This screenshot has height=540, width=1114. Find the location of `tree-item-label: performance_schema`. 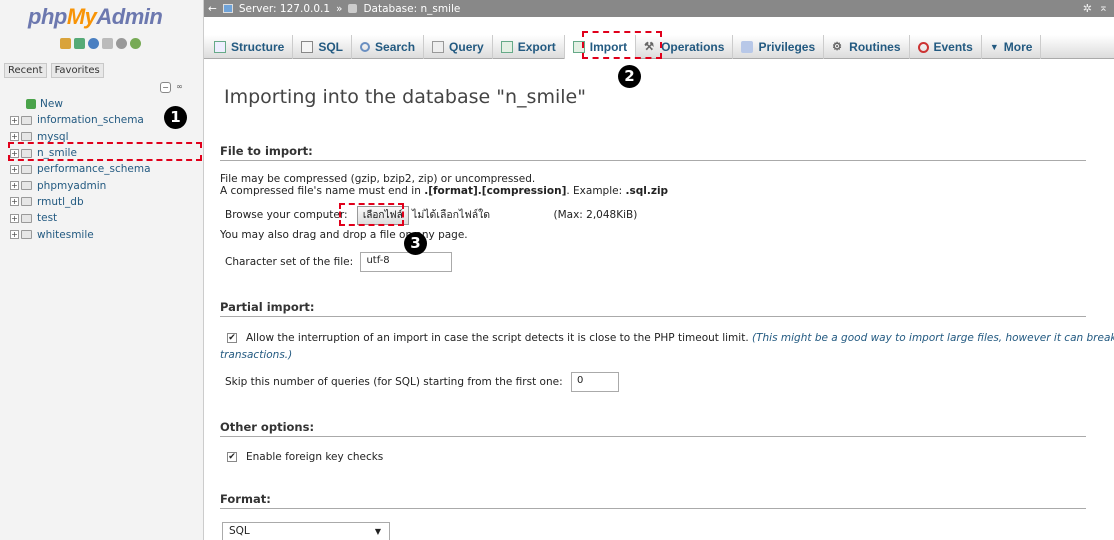

tree-item-label: performance_schema is located at coordinates (94, 169).